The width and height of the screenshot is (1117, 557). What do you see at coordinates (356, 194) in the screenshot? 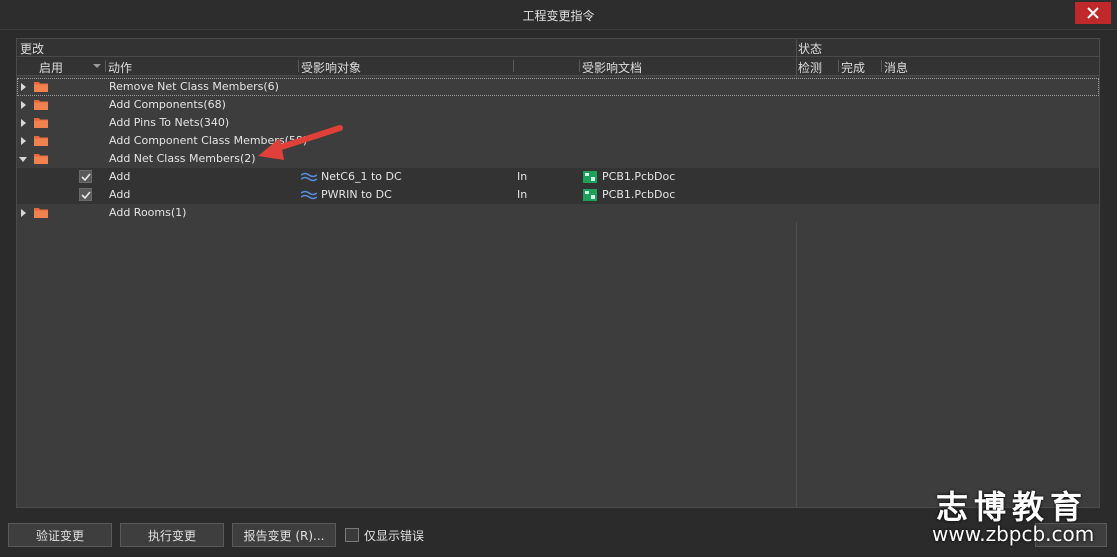
I see `affected-object-cell: PWRIN to DC` at bounding box center [356, 194].